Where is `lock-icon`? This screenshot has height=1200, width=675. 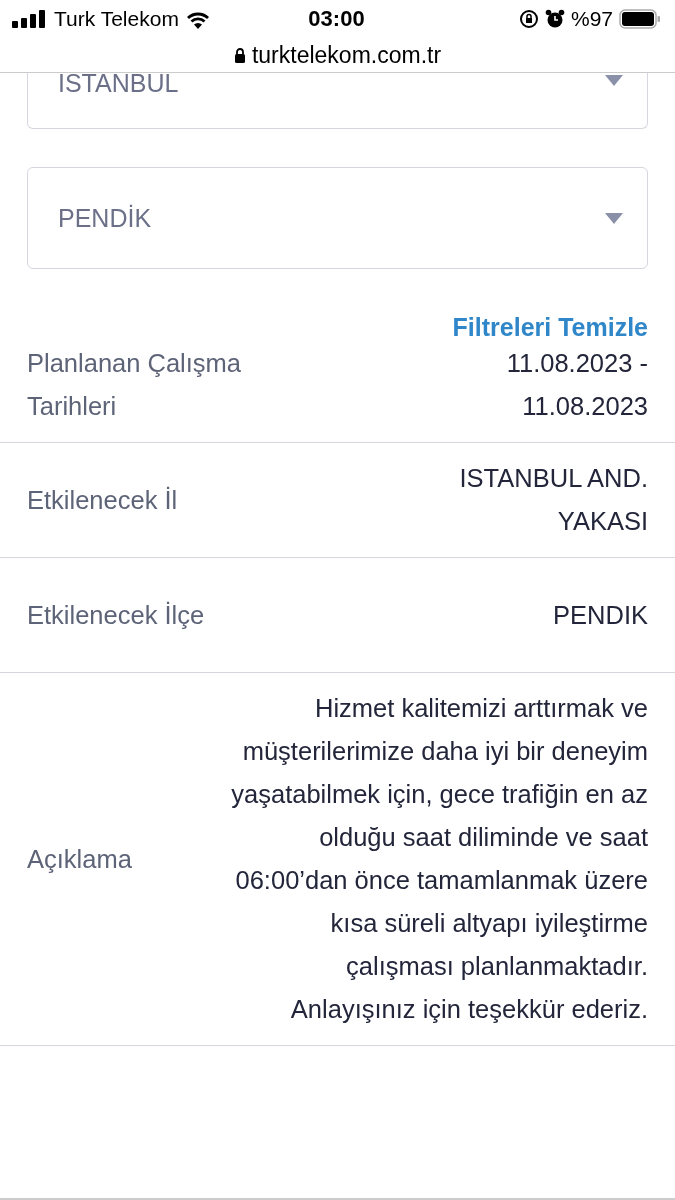
lock-icon is located at coordinates (239, 55).